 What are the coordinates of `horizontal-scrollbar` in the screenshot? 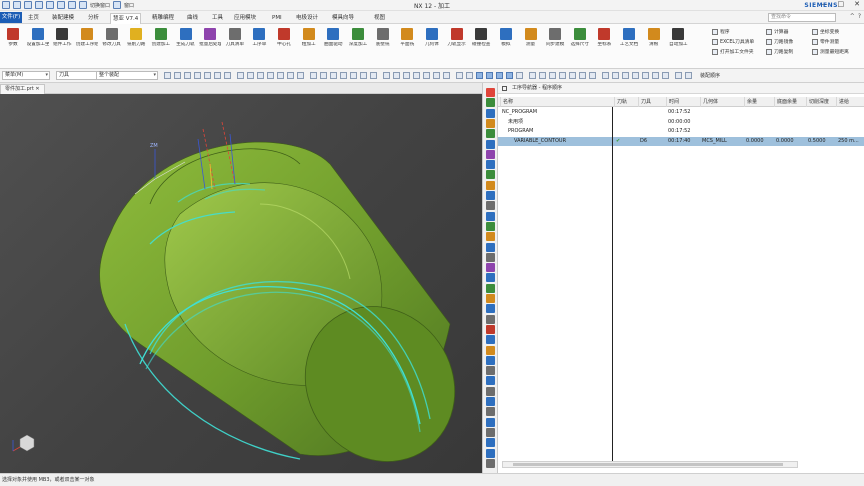 It's located at (650, 464).